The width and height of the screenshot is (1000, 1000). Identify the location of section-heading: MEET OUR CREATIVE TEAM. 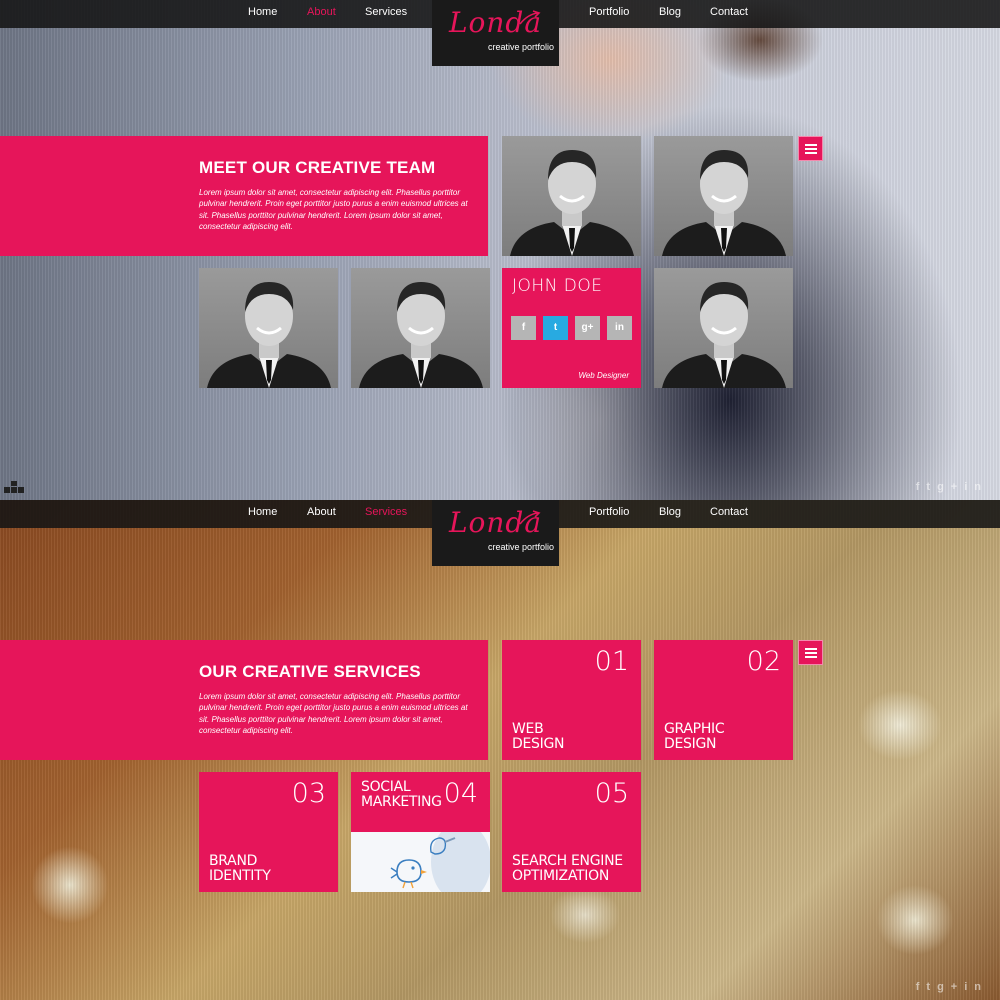
(317, 167).